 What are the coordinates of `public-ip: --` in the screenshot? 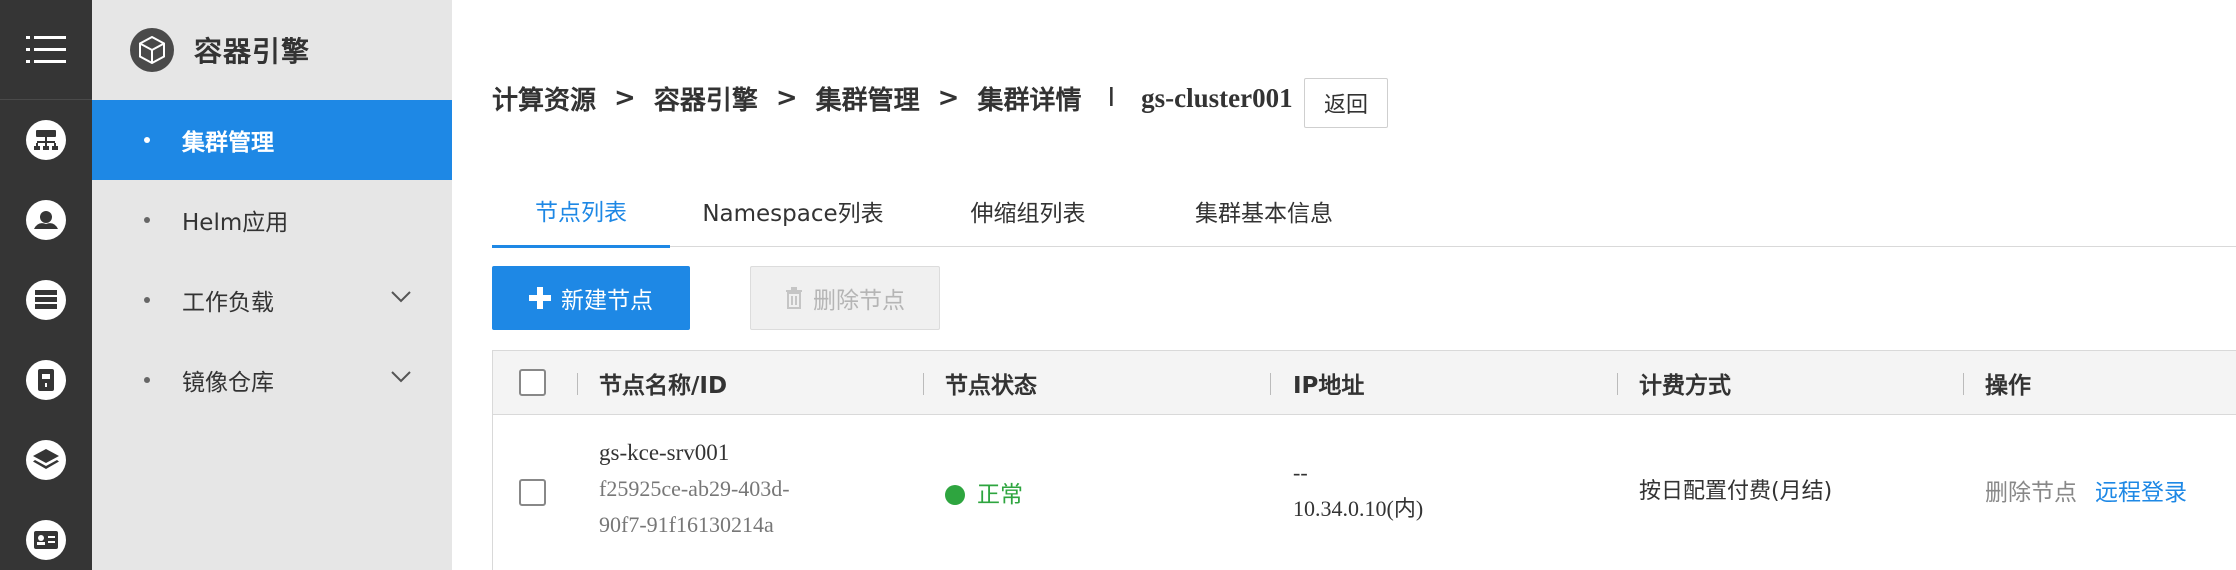 It's located at (1300, 472).